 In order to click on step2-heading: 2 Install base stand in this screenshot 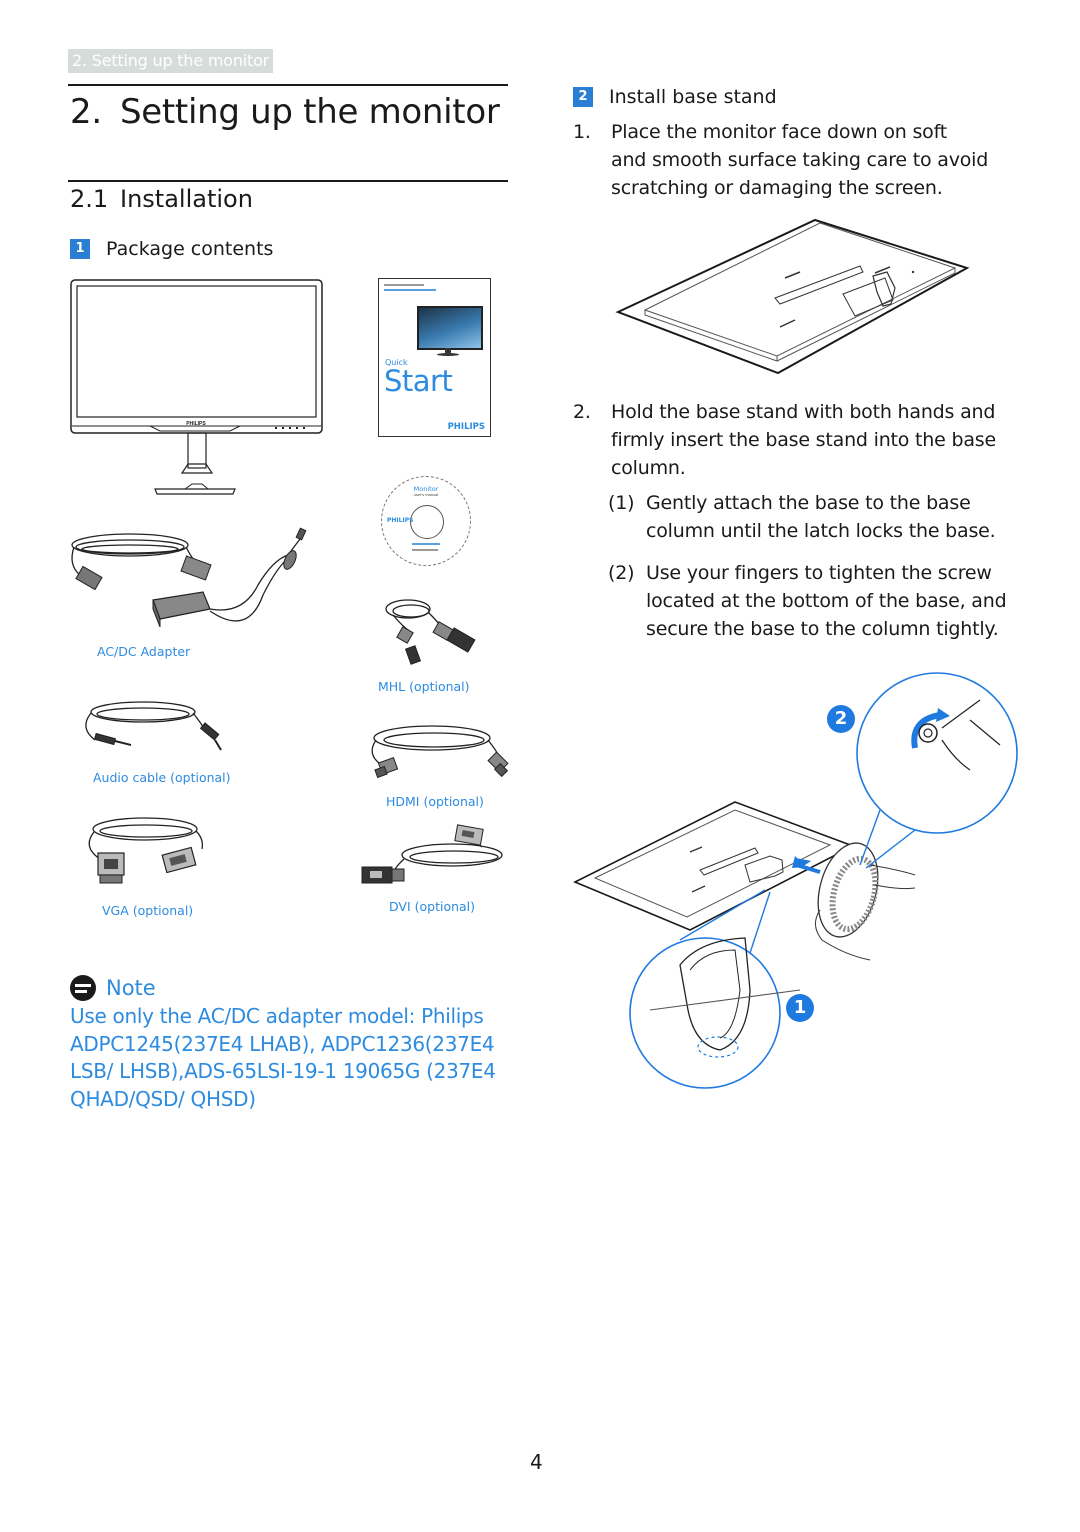, I will do `click(675, 97)`.